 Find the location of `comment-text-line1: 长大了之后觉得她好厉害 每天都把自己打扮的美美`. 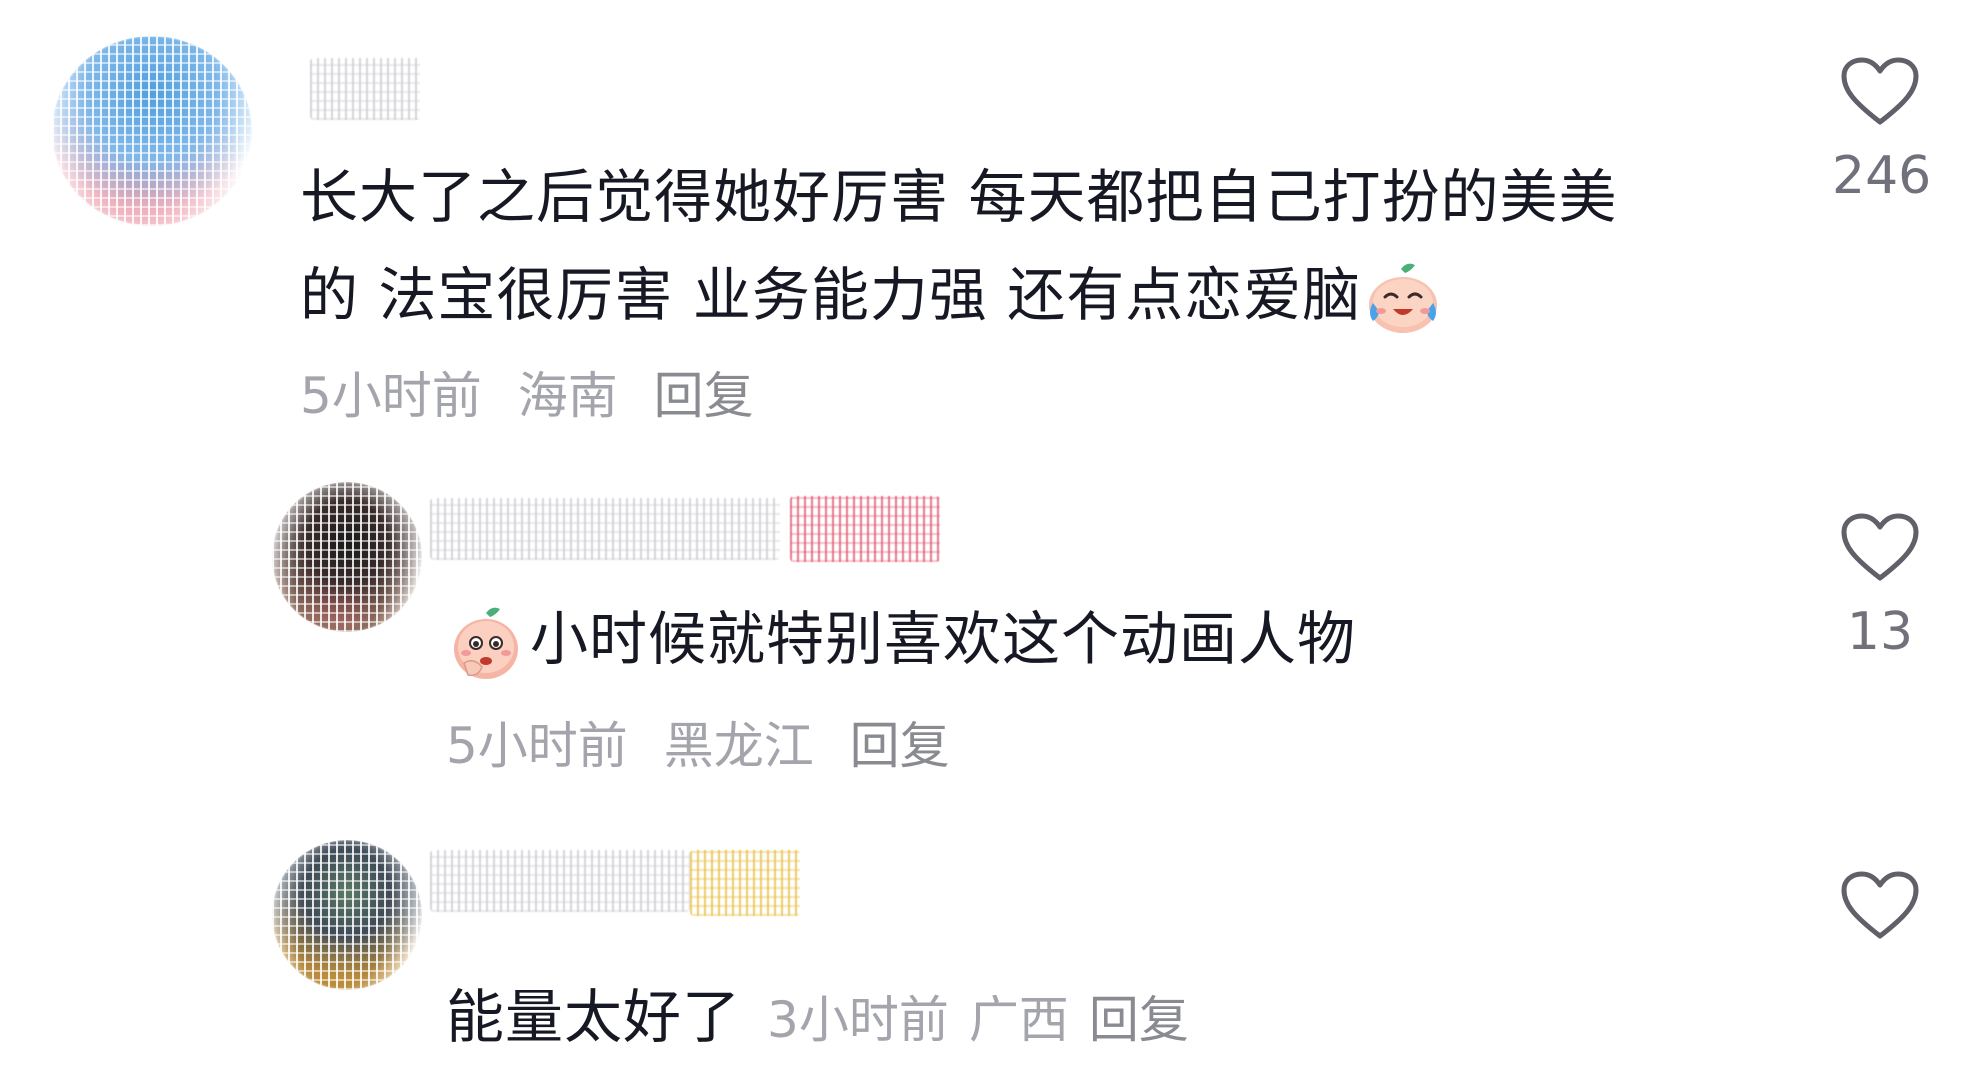

comment-text-line1: 长大了之后觉得她好厉害 每天都把自己打扮的美美 is located at coordinates (959, 197).